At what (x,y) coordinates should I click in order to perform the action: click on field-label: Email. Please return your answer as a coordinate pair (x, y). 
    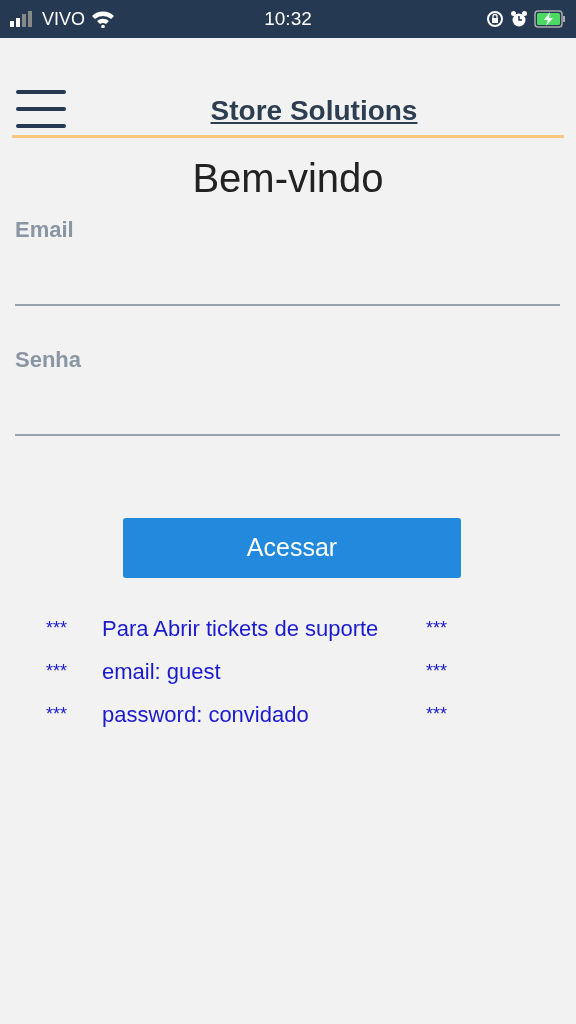
    Looking at the image, I should click on (45, 230).